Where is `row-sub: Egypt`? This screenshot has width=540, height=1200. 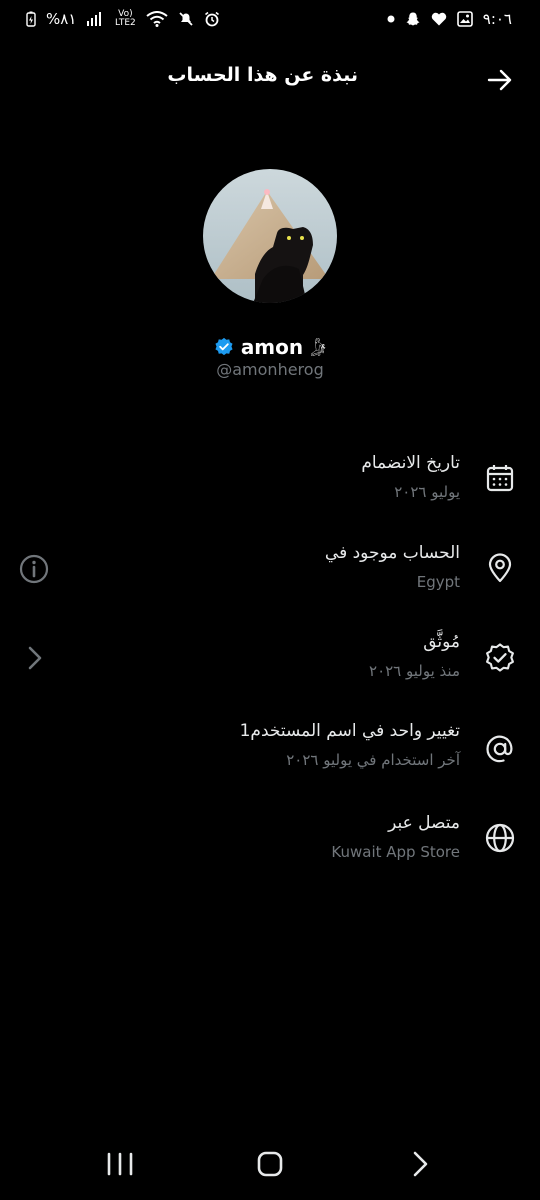 row-sub: Egypt is located at coordinates (438, 582).